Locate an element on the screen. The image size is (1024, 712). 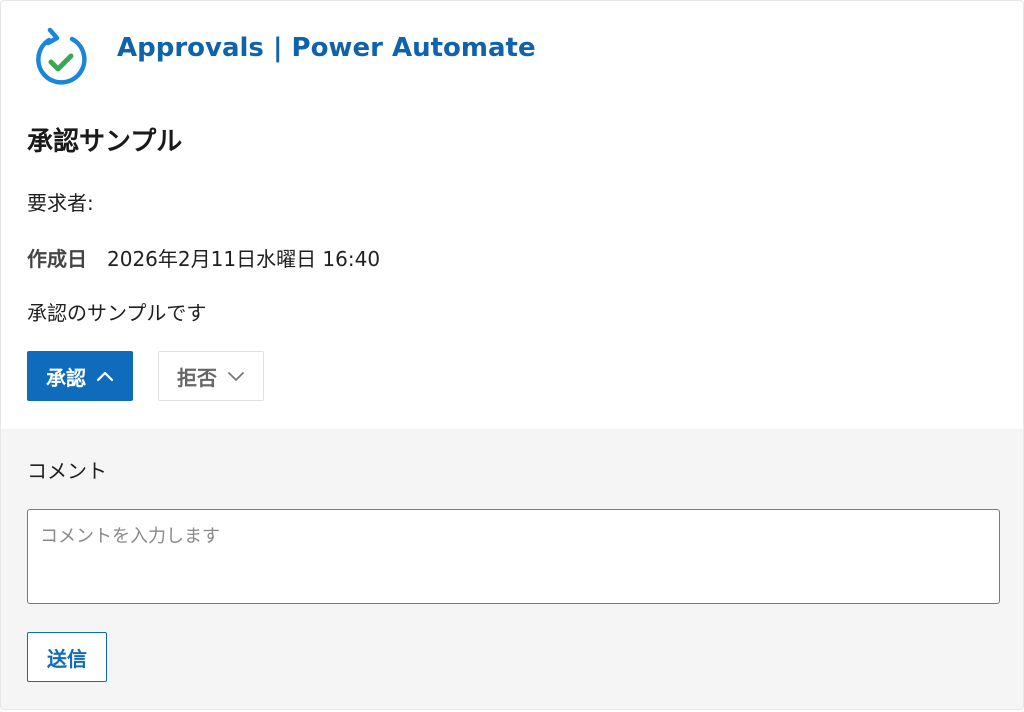
approvals-check-icon is located at coordinates (61, 56).